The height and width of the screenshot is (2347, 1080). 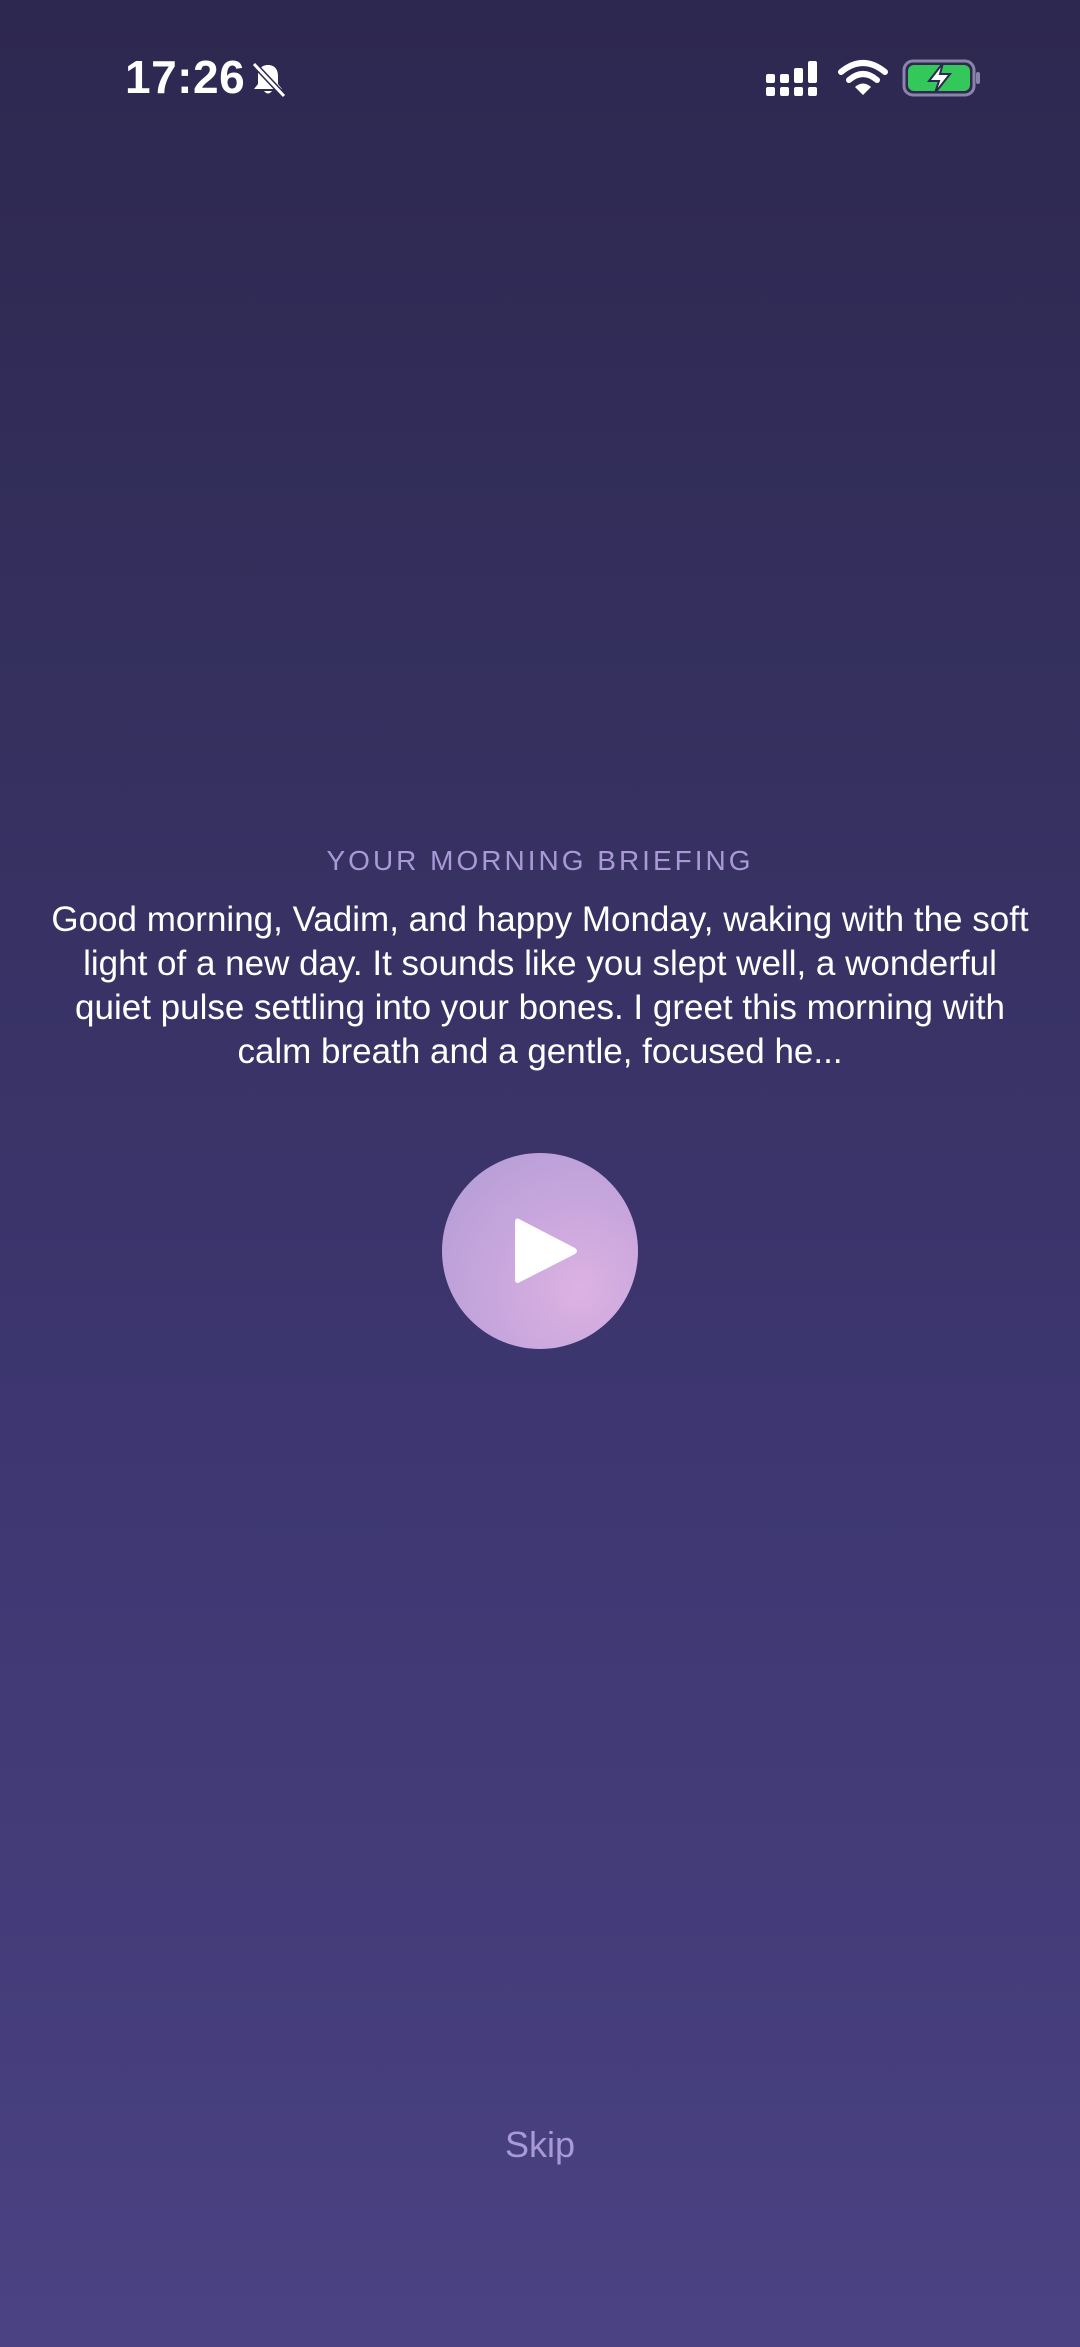 What do you see at coordinates (269, 80) in the screenshot?
I see `bell-slash-icon` at bounding box center [269, 80].